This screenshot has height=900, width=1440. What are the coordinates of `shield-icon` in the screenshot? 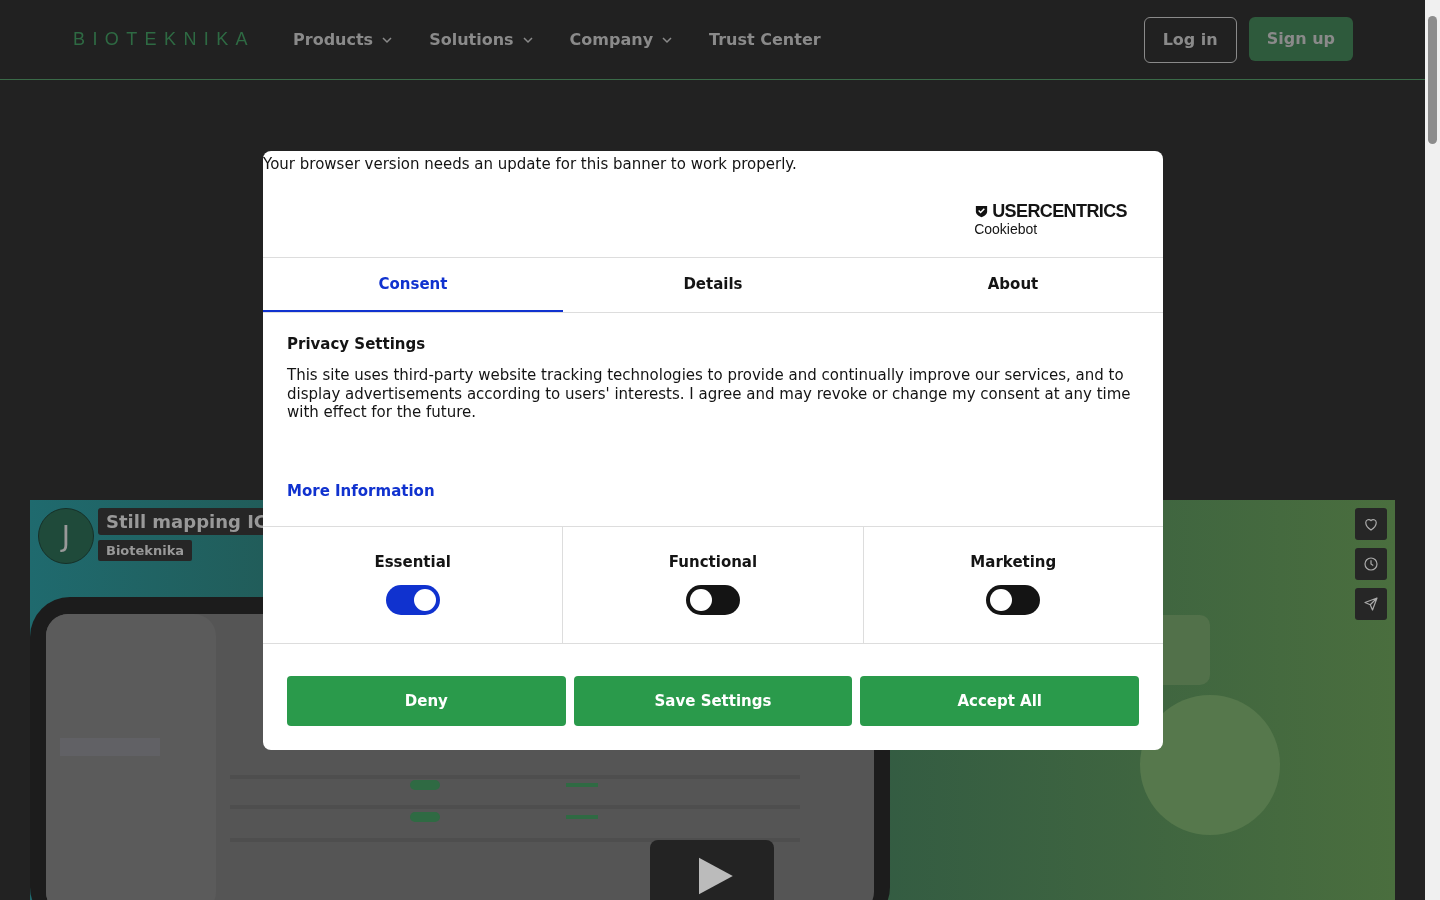 It's located at (982, 211).